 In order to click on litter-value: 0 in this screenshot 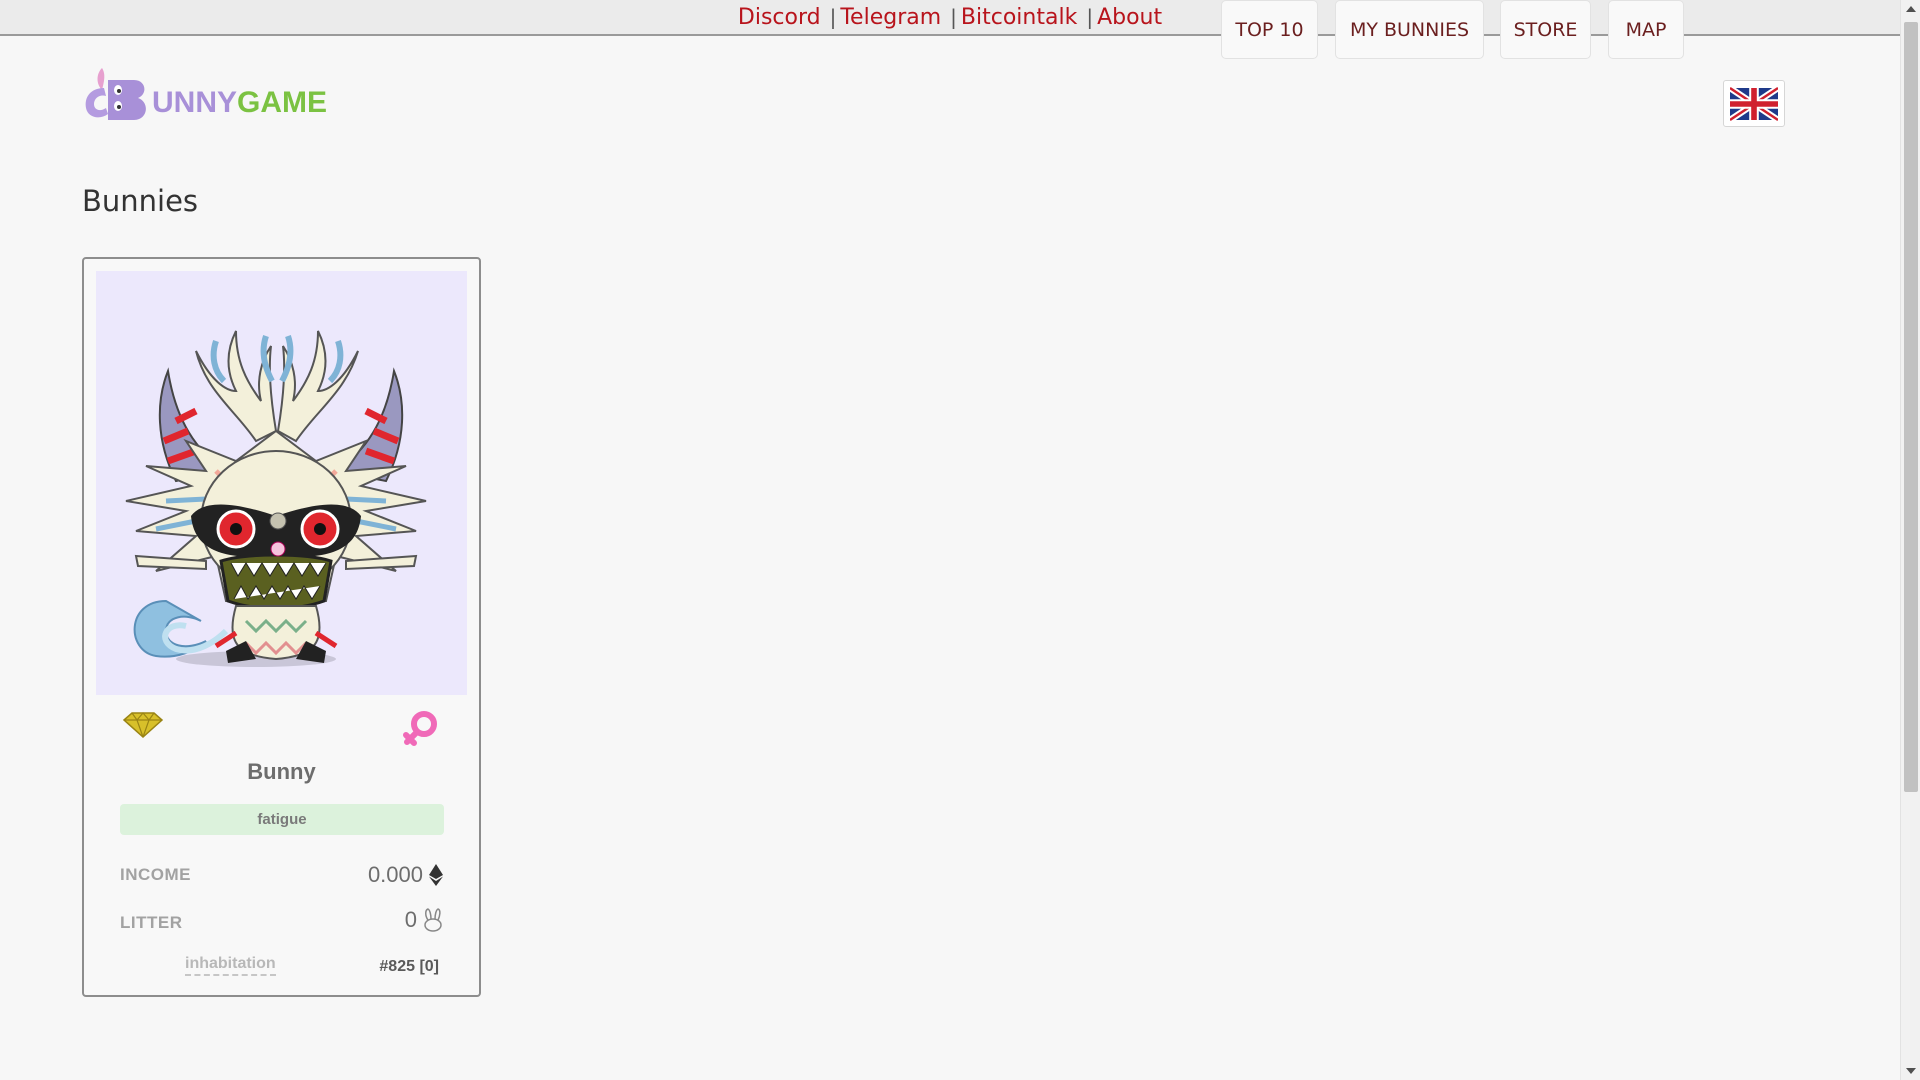, I will do `click(424, 920)`.